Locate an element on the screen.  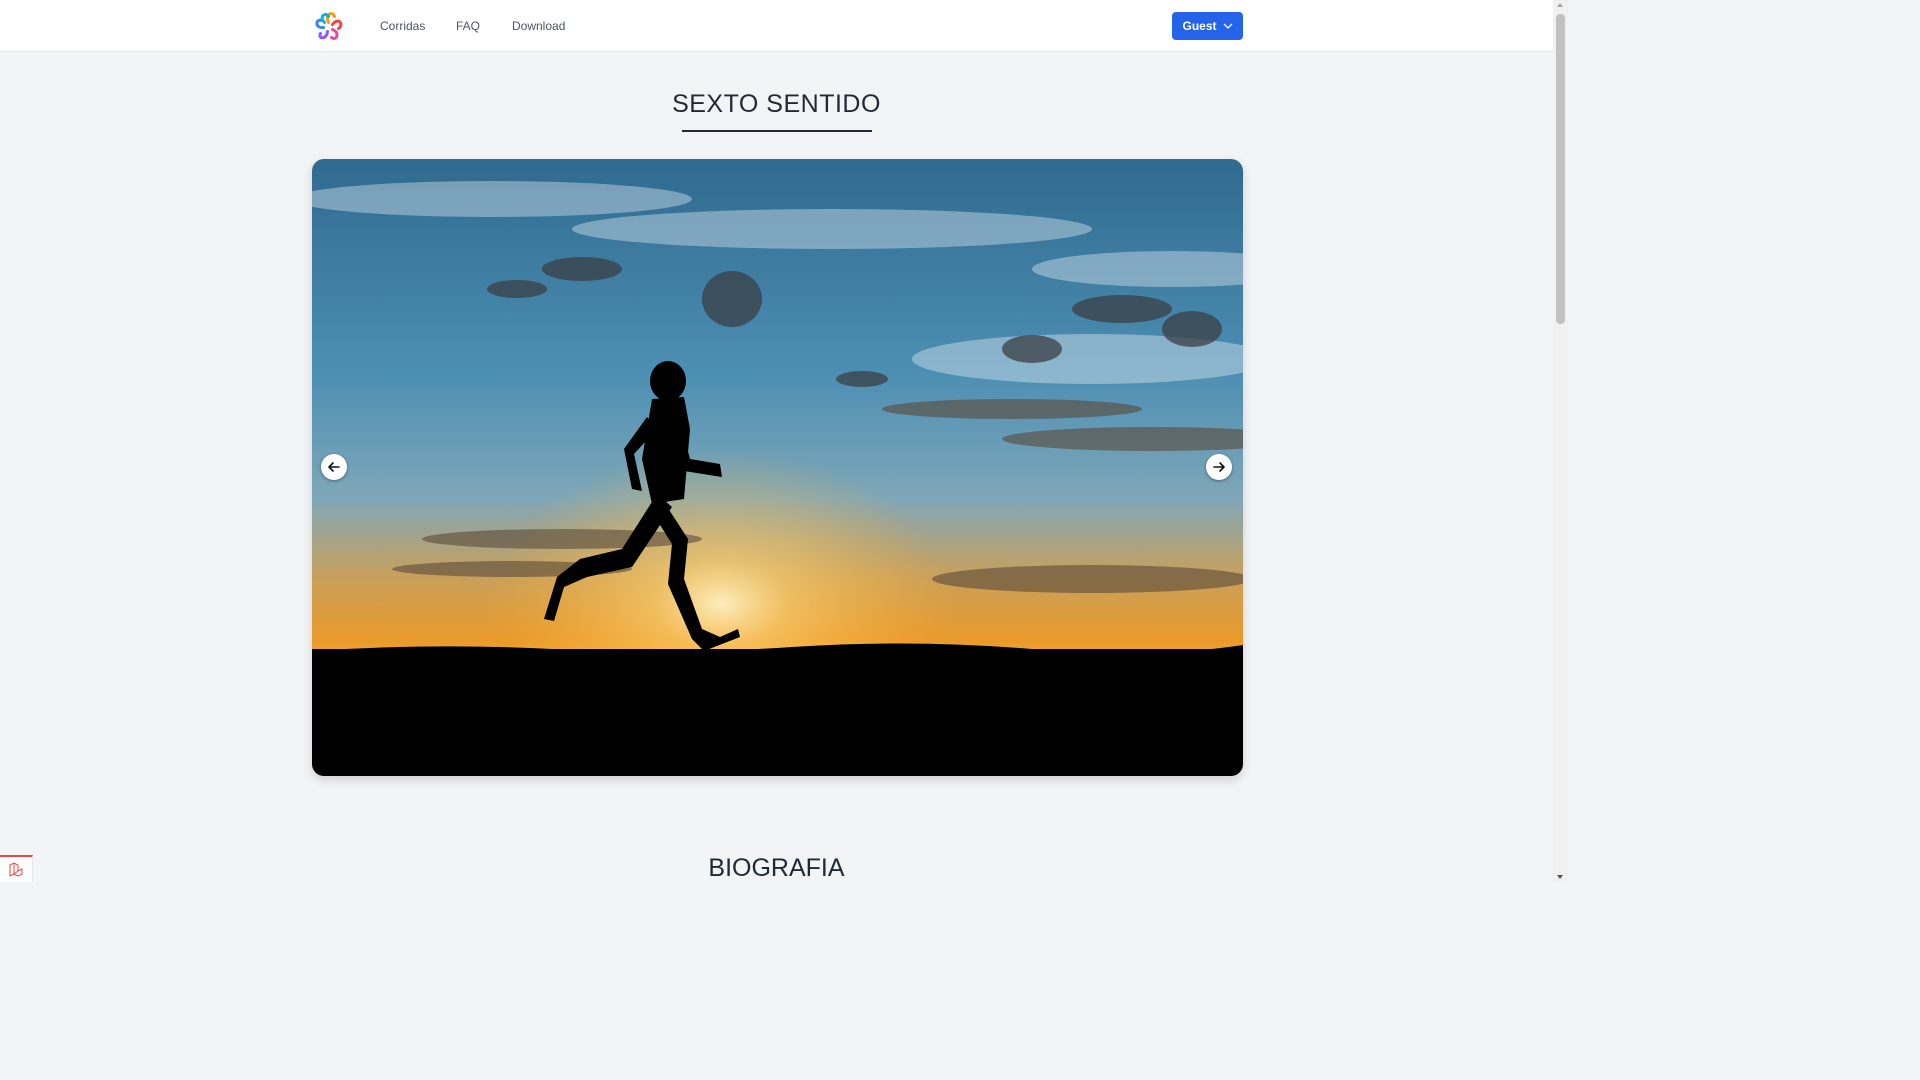
guest-menu-label: Guest is located at coordinates (1199, 26).